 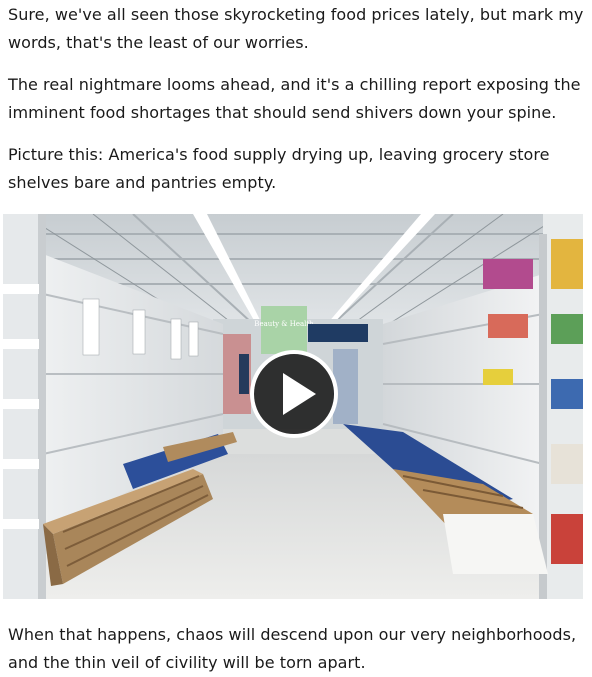 I want to click on play-button, so click(x=294, y=394).